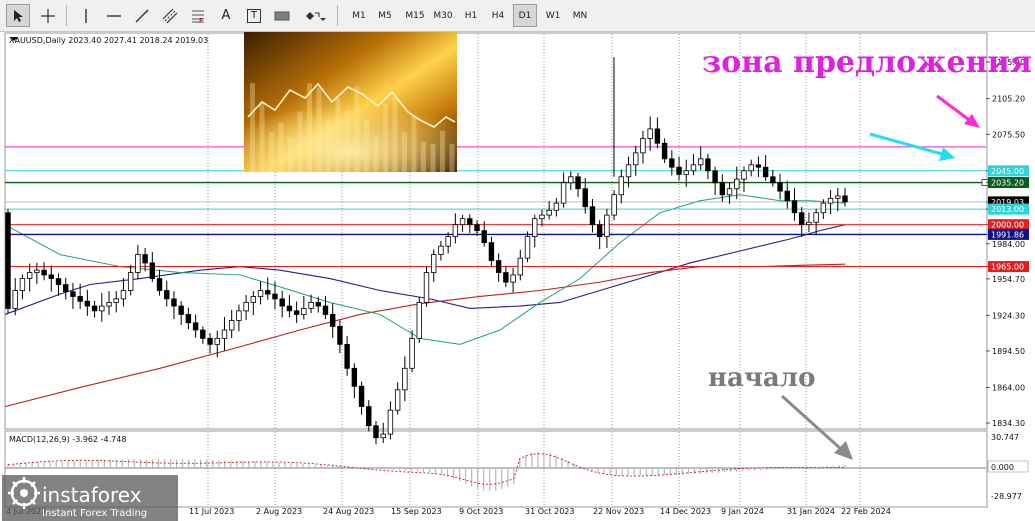 The height and width of the screenshot is (521, 1035). What do you see at coordinates (211, 511) in the screenshot?
I see `time-label: 11 Jul 2023` at bounding box center [211, 511].